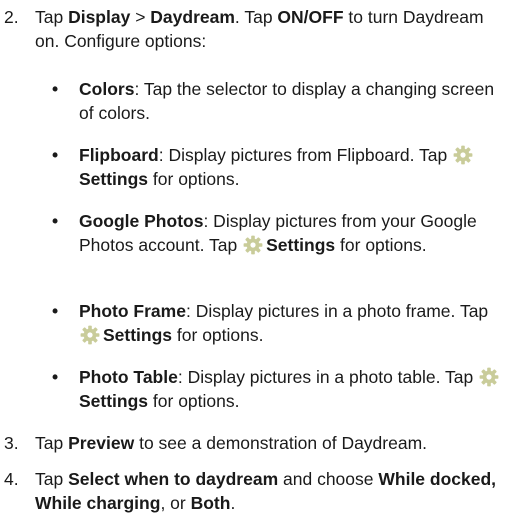 The image size is (510, 515). What do you see at coordinates (140, 17) in the screenshot?
I see `text-run: >` at bounding box center [140, 17].